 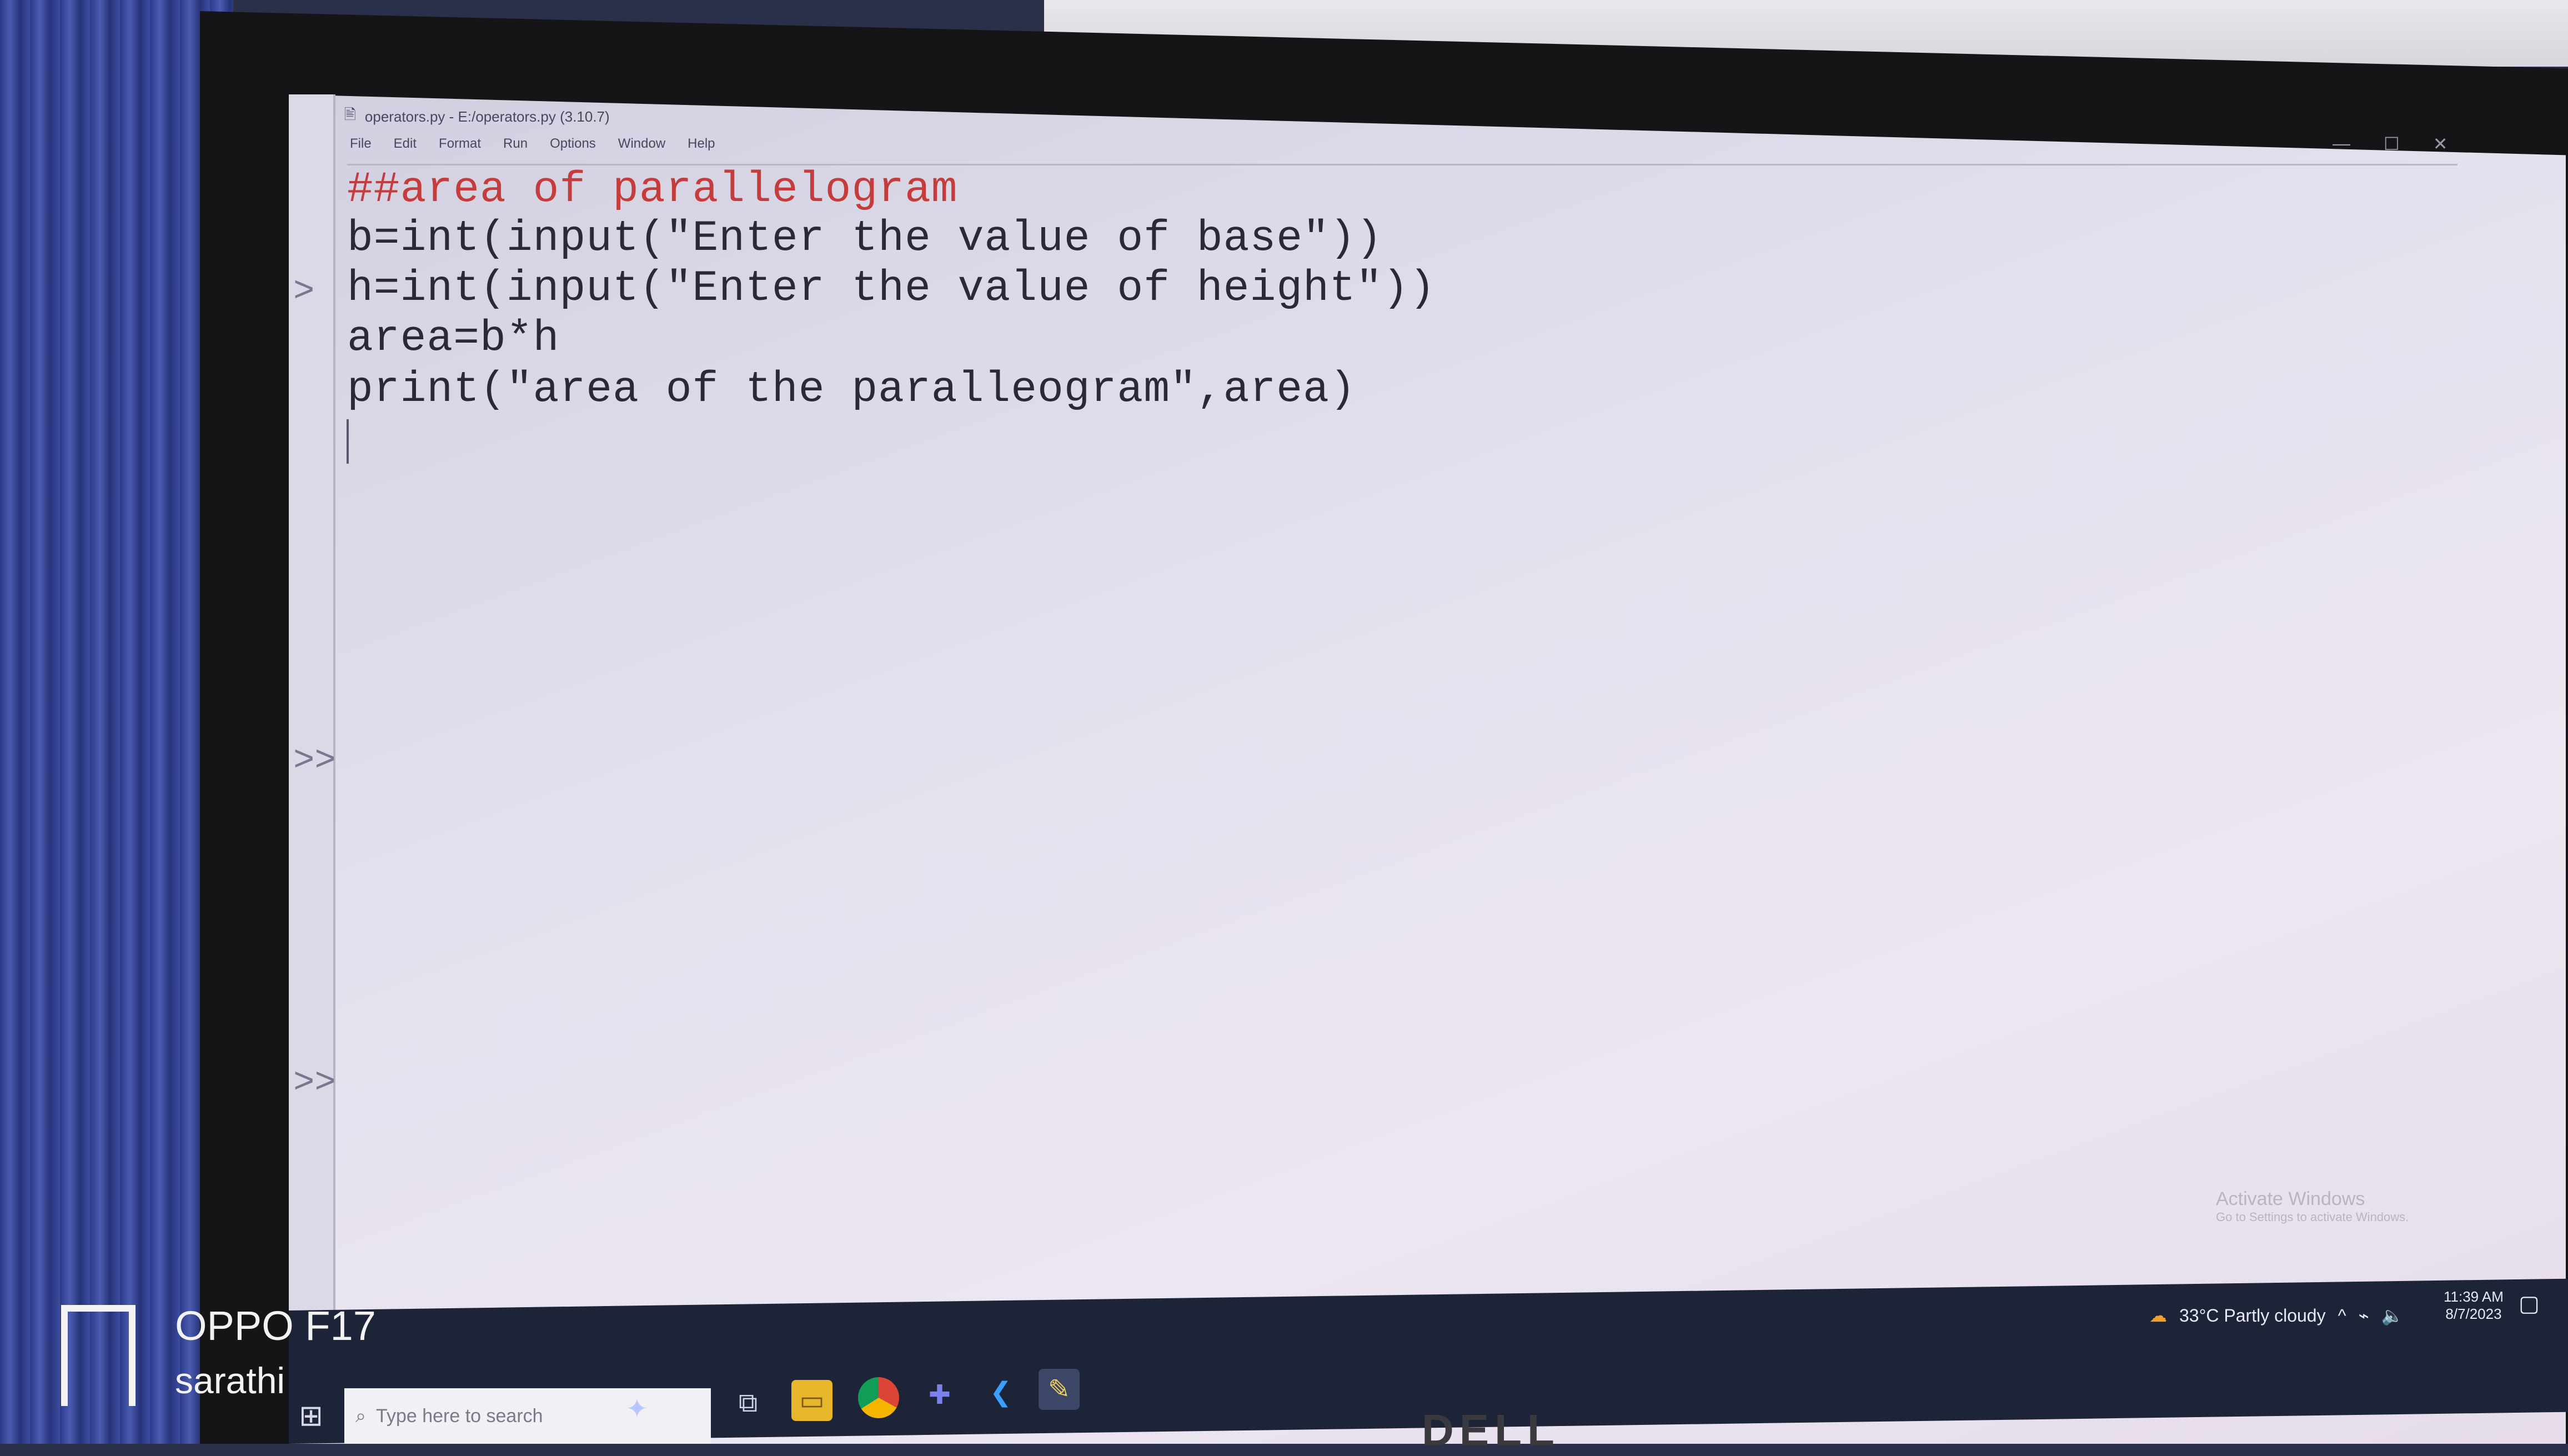 I want to click on minimize-button: —, so click(x=2341, y=143).